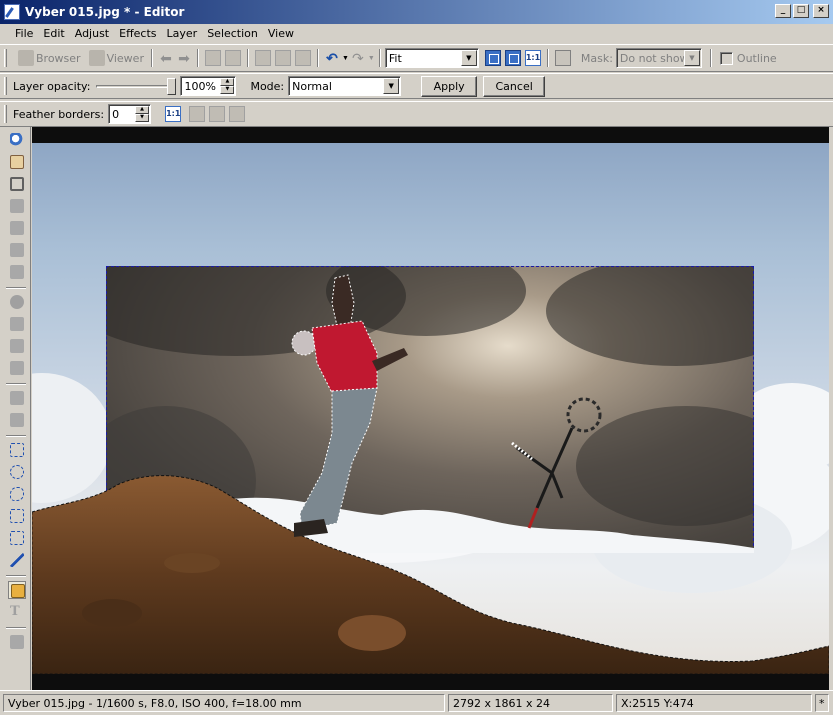 This screenshot has width=833, height=715. Describe the element at coordinates (492, 58) in the screenshot. I see `fit-window-icon` at that location.